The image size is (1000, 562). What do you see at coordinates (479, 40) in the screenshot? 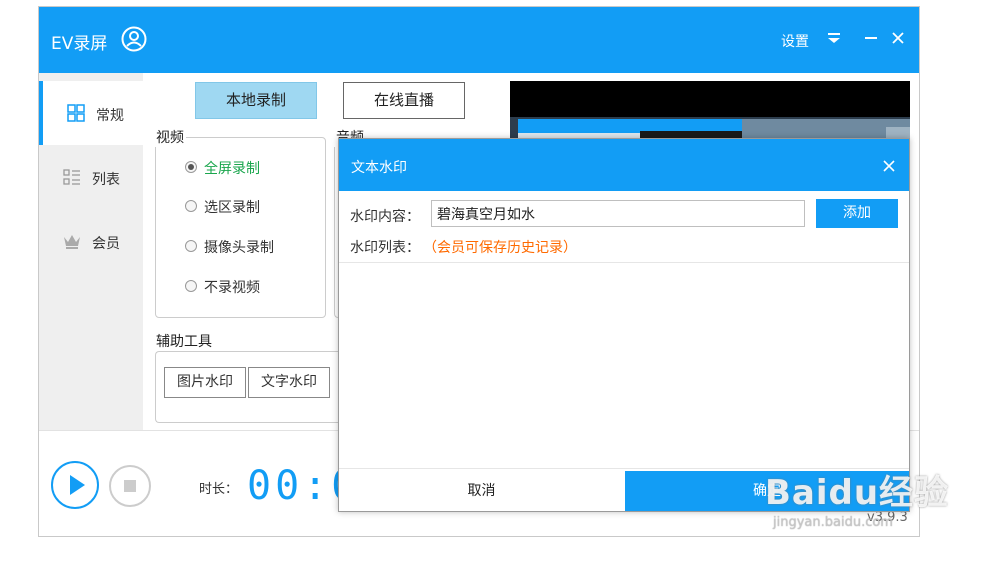
I see `title-bar: EV录屏 设置` at bounding box center [479, 40].